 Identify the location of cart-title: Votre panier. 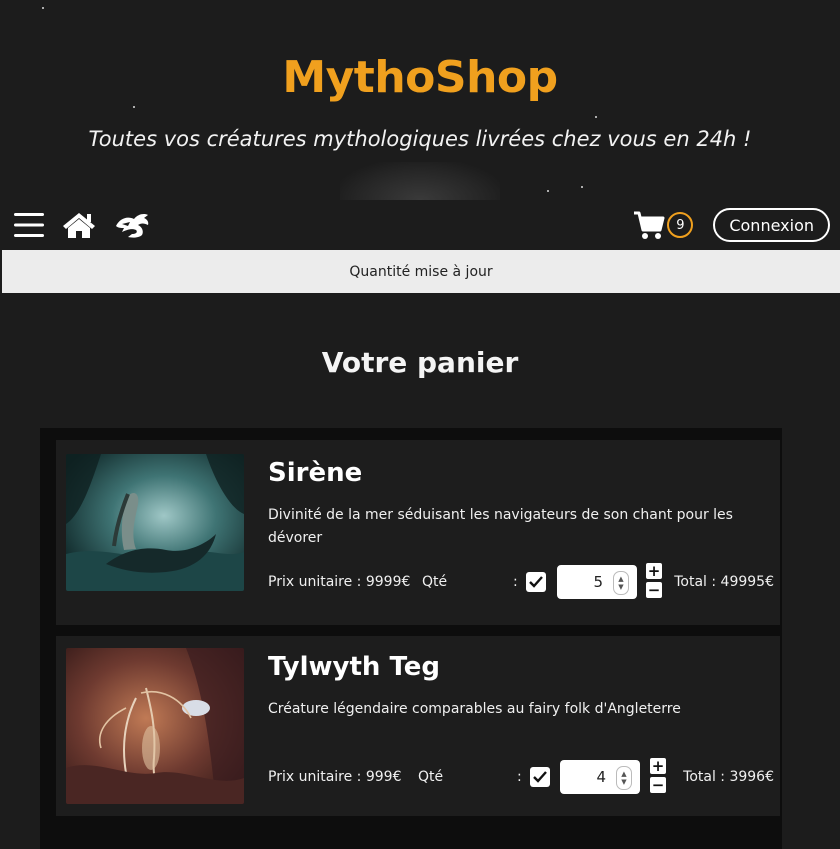
(420, 362).